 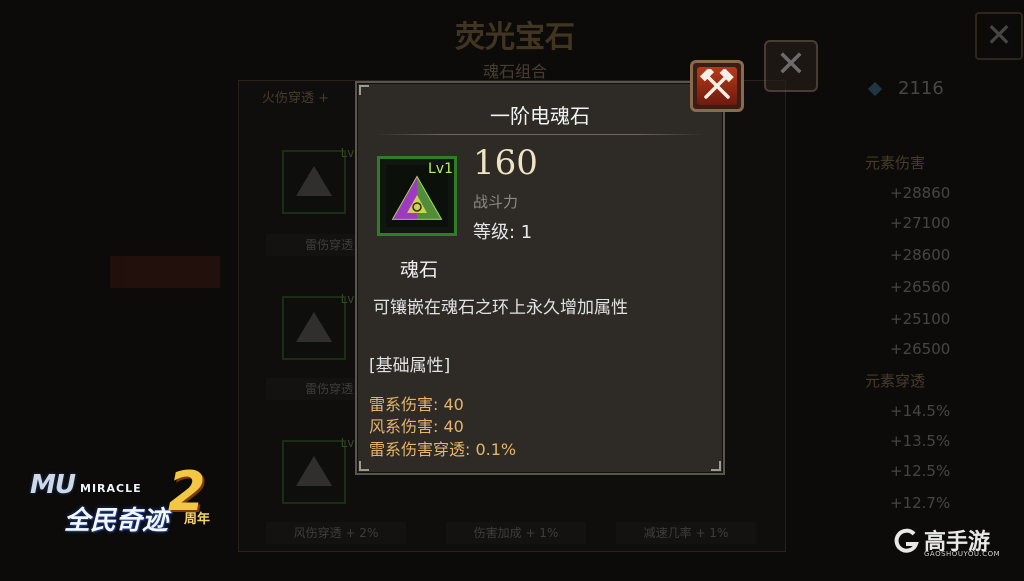 I want to click on bg-stat-value: +25100, so click(x=920, y=319).